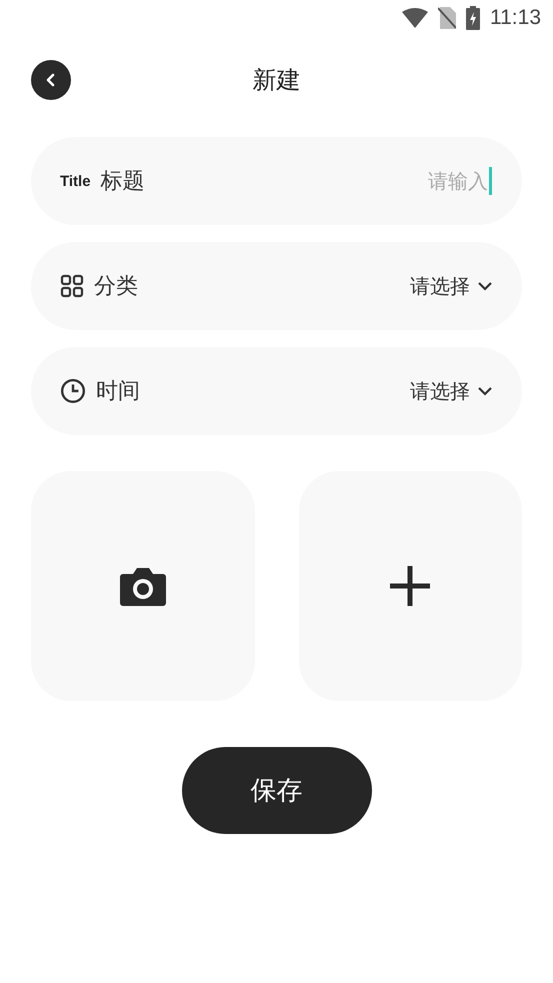  Describe the element at coordinates (473, 18) in the screenshot. I see `battery-icon` at that location.